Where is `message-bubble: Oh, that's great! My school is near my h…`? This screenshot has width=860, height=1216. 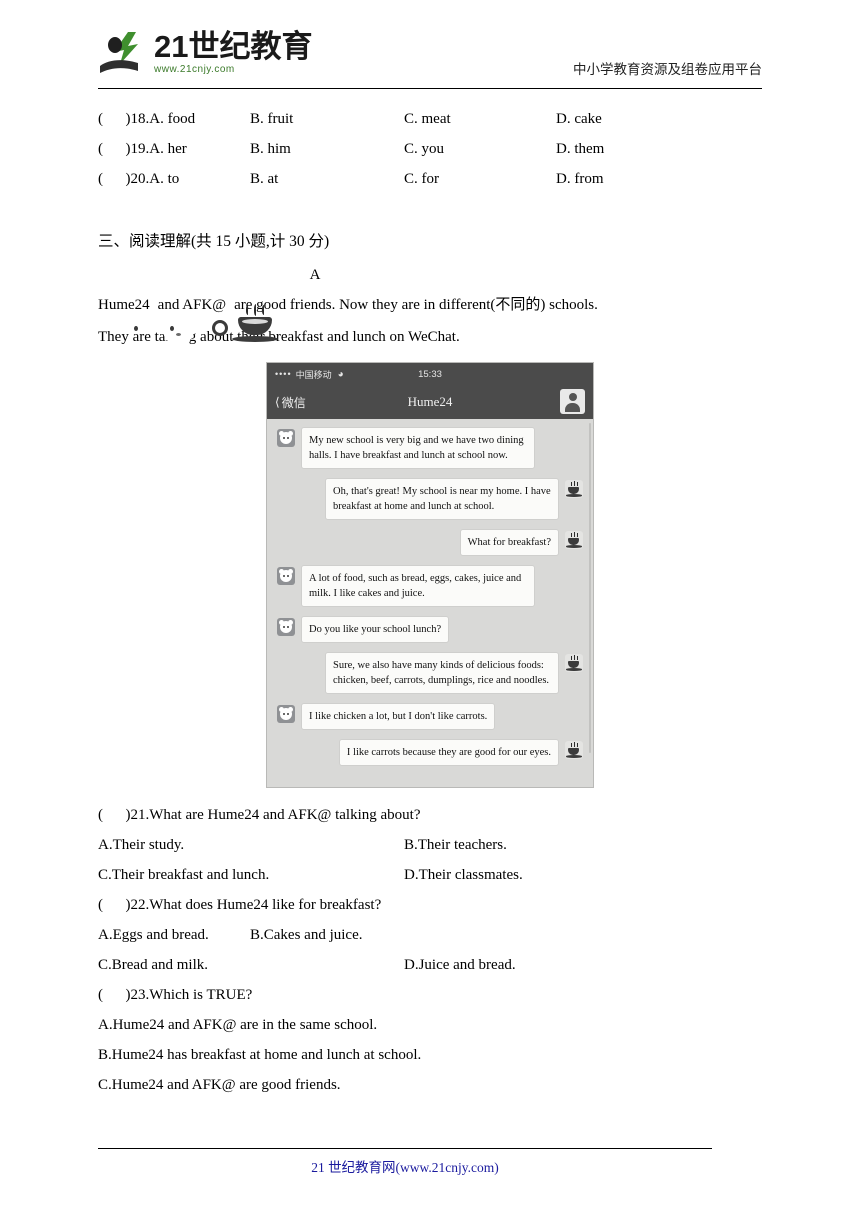
message-bubble: Oh, that's great! My school is near my h… is located at coordinates (442, 499).